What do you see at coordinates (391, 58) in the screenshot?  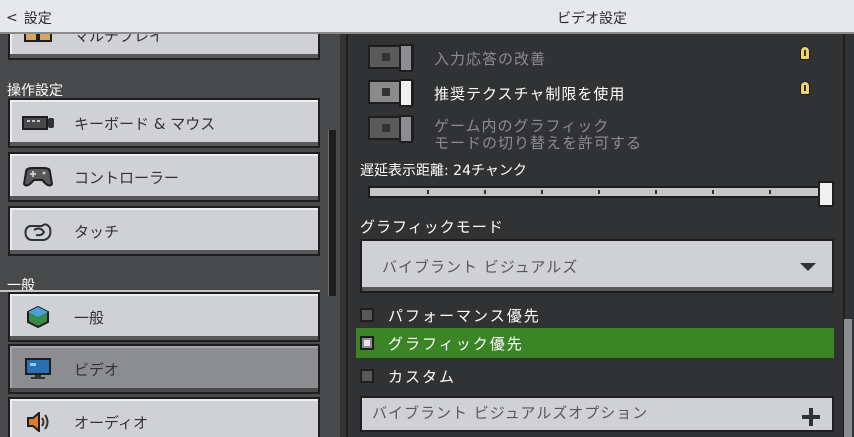 I see `toggle-input-response` at bounding box center [391, 58].